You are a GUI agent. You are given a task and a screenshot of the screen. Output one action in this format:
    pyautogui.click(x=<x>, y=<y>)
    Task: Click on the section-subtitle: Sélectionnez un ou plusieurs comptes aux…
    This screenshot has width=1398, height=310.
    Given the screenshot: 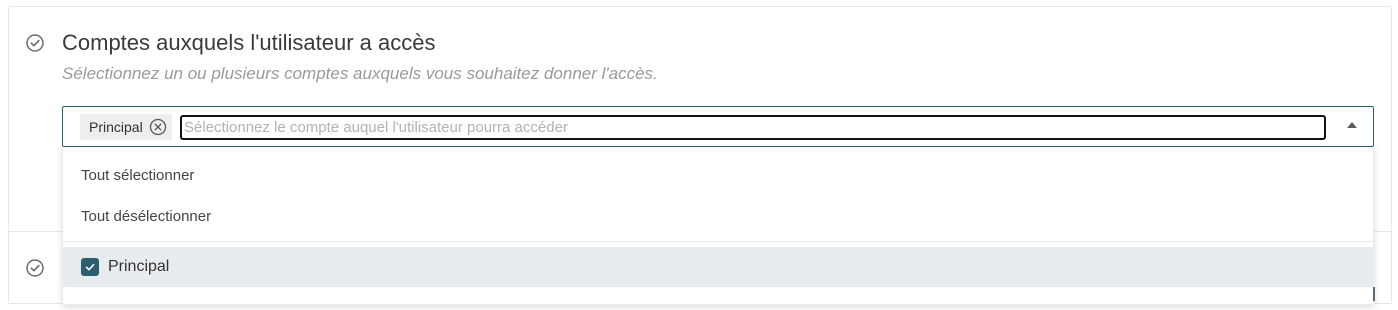 What is the action you would take?
    pyautogui.click(x=360, y=73)
    